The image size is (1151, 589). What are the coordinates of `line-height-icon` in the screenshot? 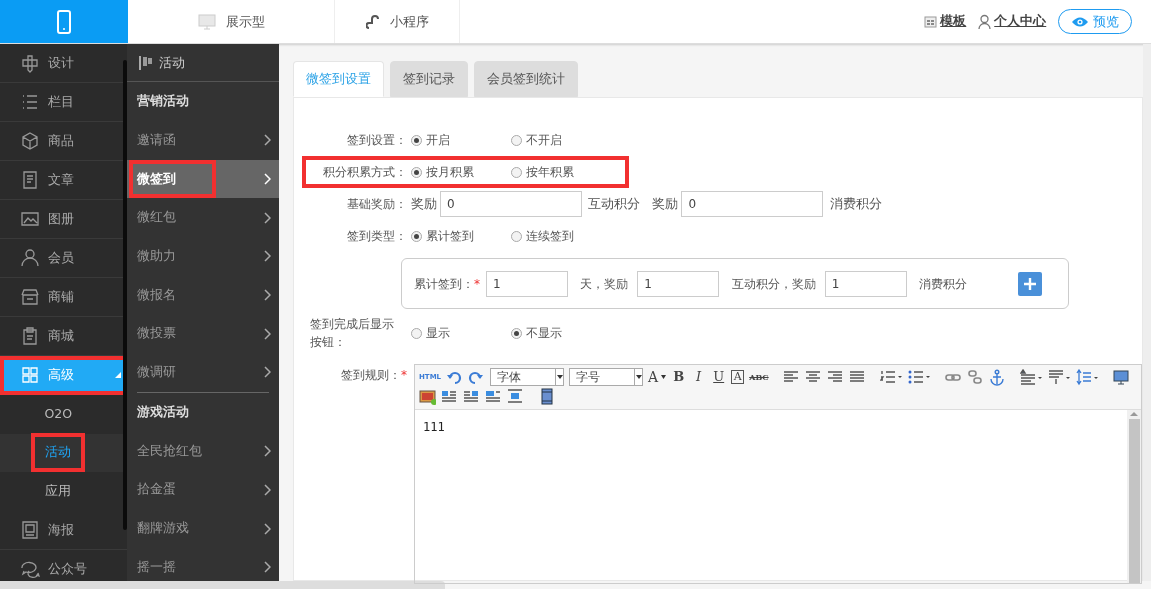 It's located at (1087, 377).